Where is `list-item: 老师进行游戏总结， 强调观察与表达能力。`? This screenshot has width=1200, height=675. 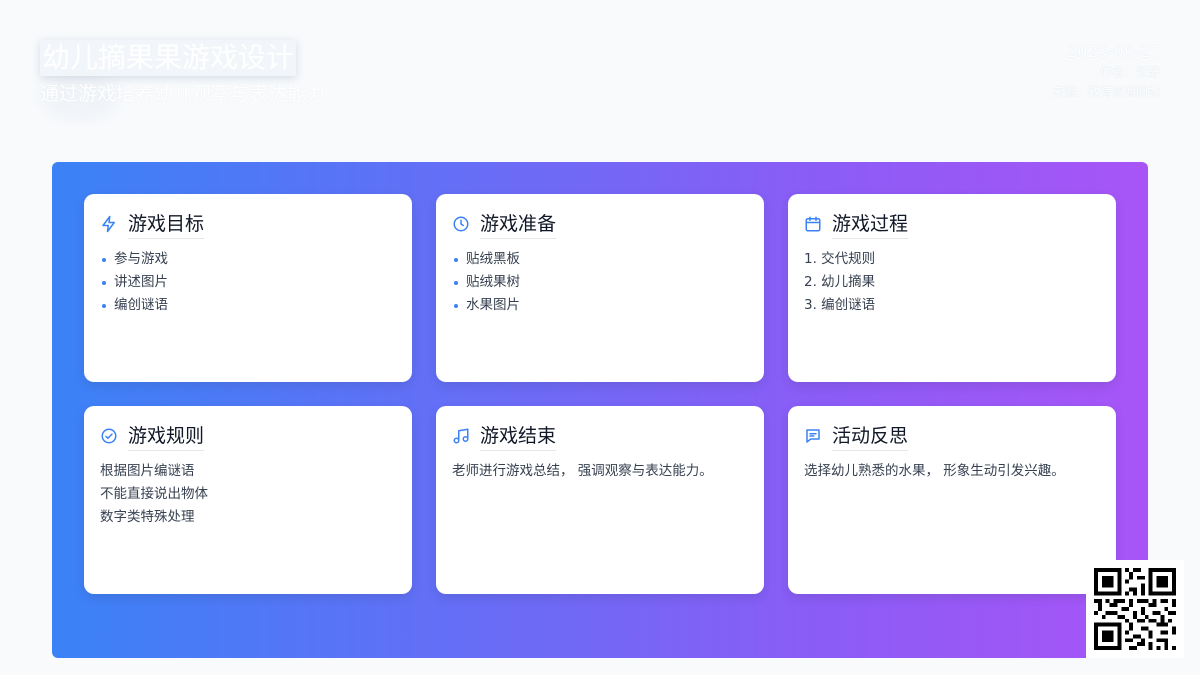 list-item: 老师进行游戏总结， 强调观察与表达能力。 is located at coordinates (582, 471).